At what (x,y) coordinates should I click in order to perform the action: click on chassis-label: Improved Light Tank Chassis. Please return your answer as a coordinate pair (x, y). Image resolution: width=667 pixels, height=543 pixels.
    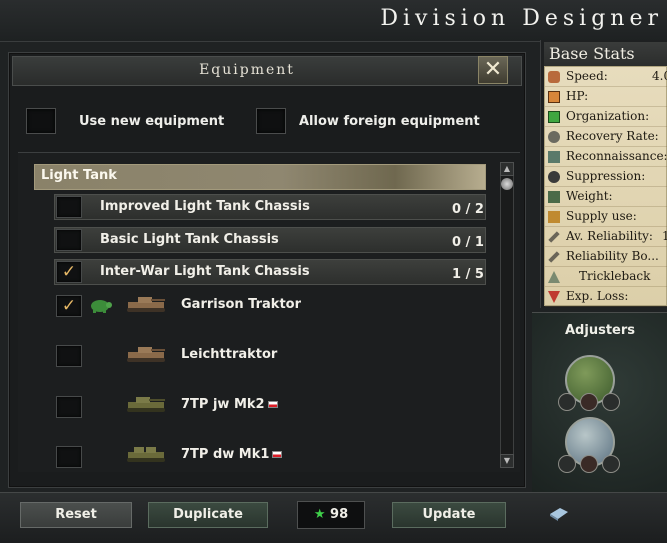
    Looking at the image, I should click on (205, 206).